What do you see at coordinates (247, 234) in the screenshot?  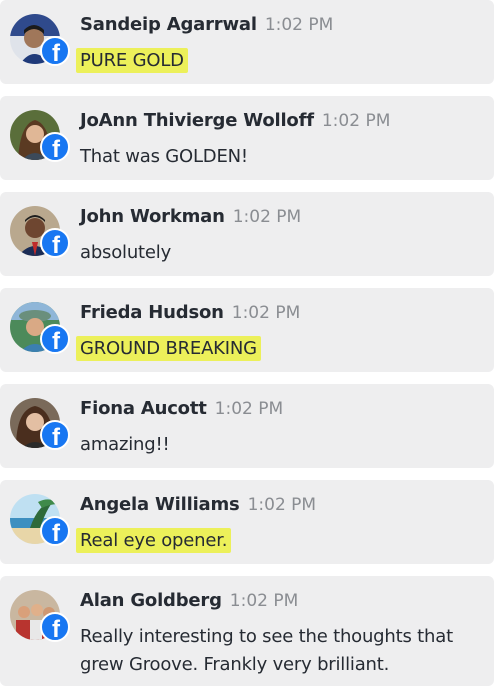 I see `comment-card: f John Workman 1:02 PM absolutely` at bounding box center [247, 234].